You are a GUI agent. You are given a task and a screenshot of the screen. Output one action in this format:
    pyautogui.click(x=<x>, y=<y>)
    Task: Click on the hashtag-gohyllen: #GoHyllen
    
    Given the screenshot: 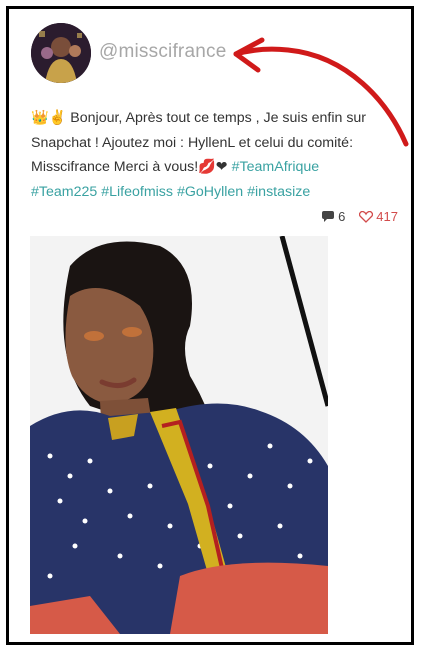 What is the action you would take?
    pyautogui.click(x=210, y=192)
    